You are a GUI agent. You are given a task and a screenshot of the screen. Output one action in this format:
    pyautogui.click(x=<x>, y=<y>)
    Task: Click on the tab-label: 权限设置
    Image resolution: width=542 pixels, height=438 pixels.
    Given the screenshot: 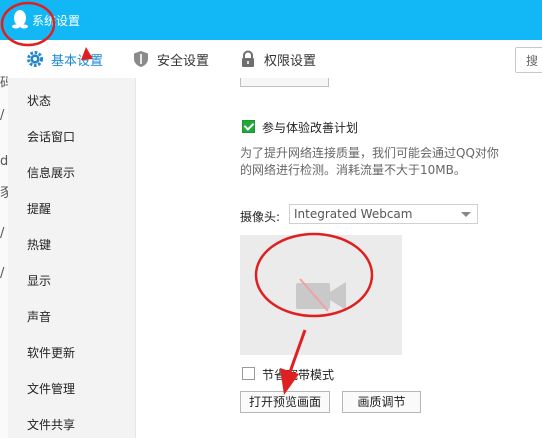 What is the action you would take?
    pyautogui.click(x=290, y=61)
    